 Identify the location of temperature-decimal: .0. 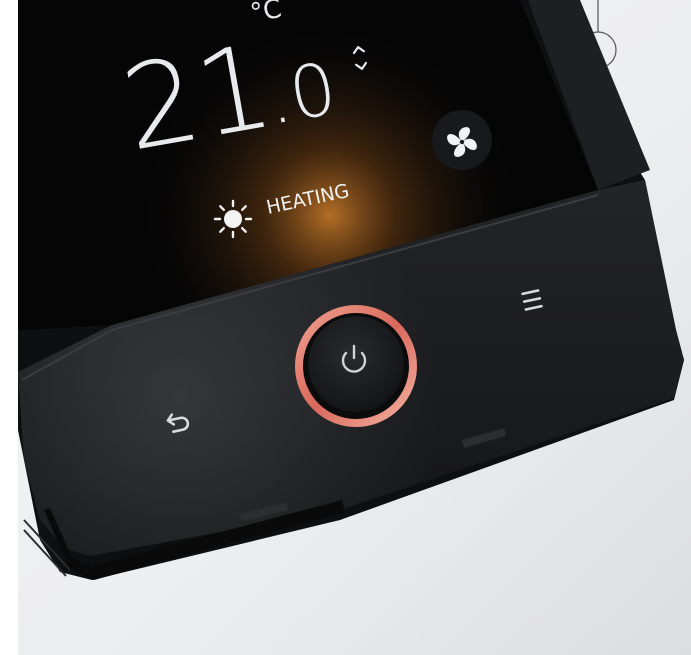
(301, 93).